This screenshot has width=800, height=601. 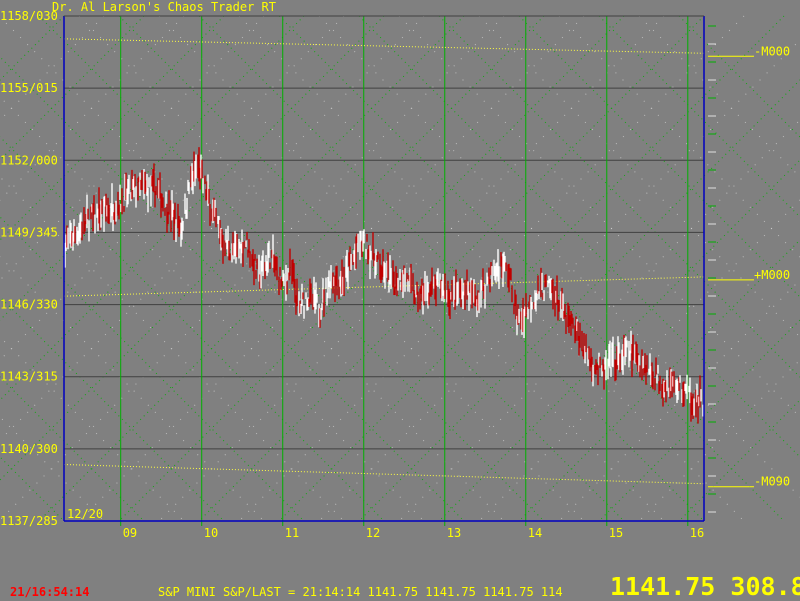 I want to click on moon-line, so click(x=384, y=474).